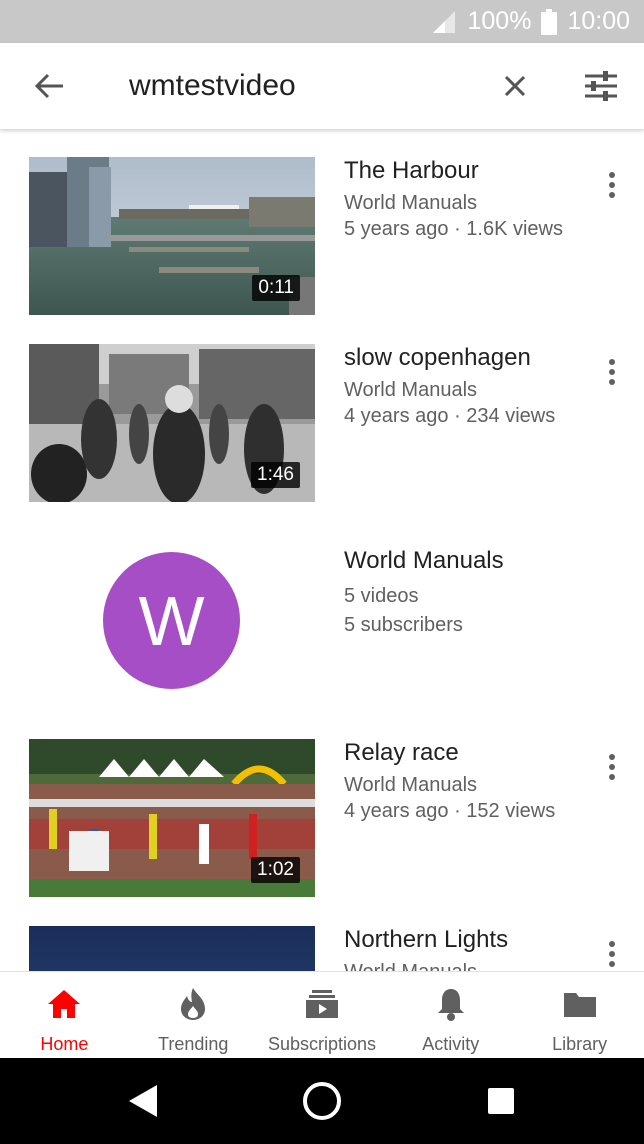 This screenshot has height=1144, width=644. I want to click on back-button, so click(49, 86).